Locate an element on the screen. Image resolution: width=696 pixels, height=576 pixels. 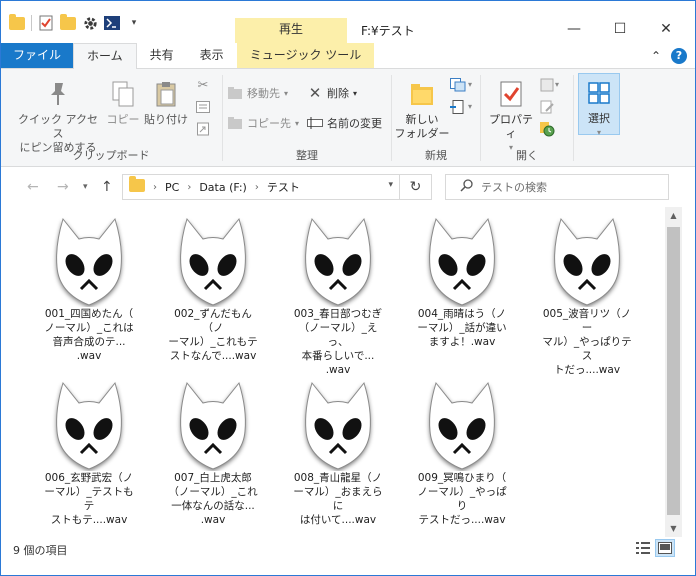
powershell-icon is located at coordinates (112, 23).